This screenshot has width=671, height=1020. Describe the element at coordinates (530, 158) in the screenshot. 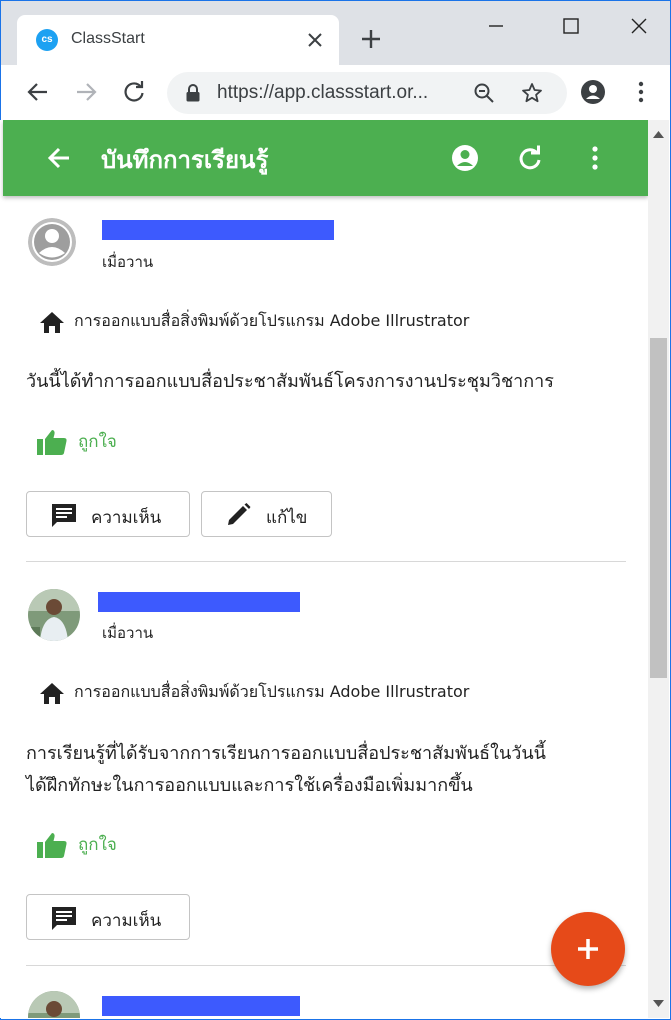

I see `refresh-icon` at that location.